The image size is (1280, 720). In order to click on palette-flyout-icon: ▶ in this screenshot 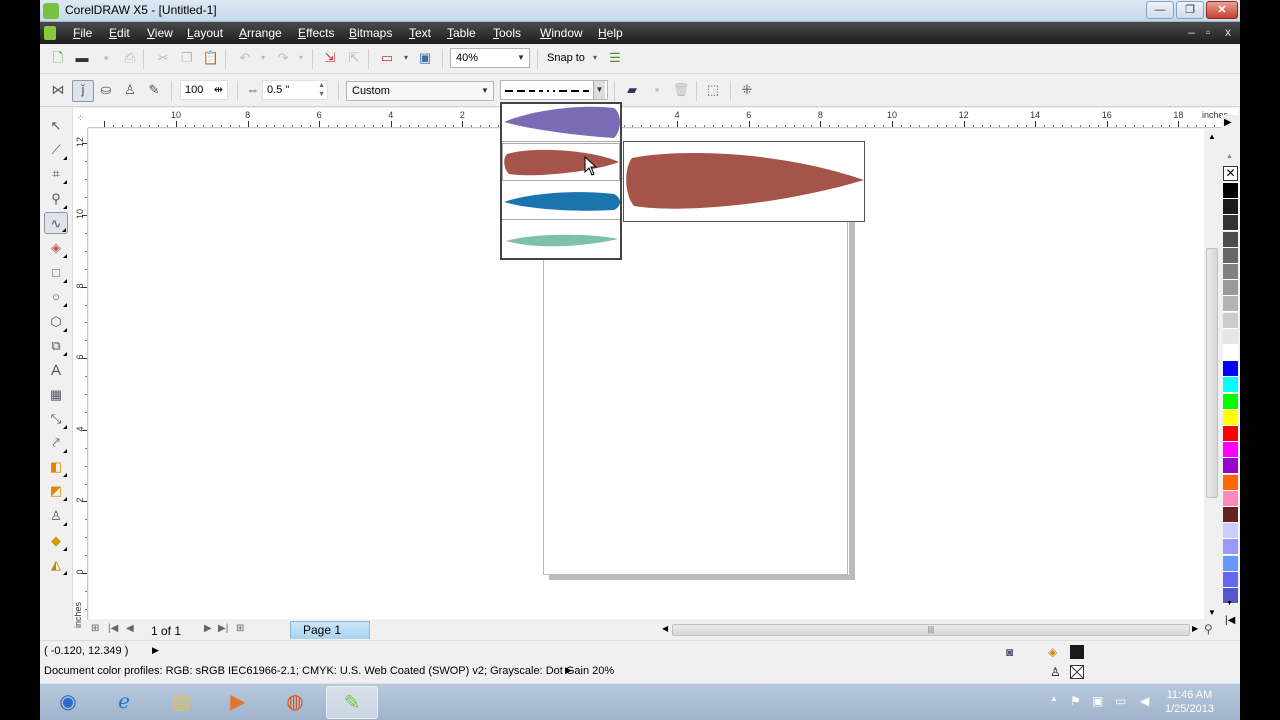, I will do `click(1228, 122)`.